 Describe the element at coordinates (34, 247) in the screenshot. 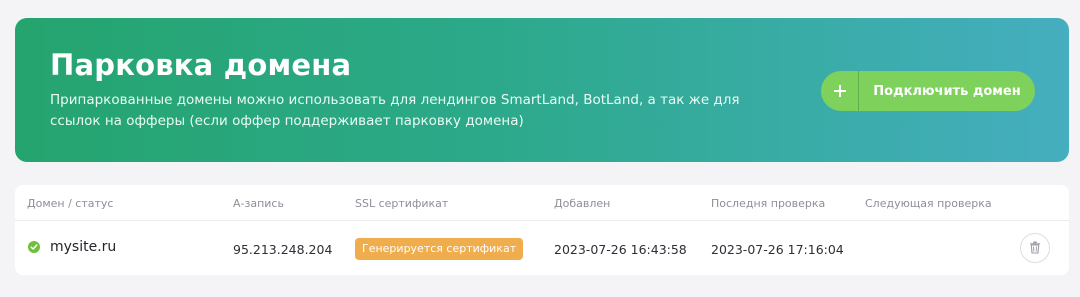

I see `check-circle-icon` at that location.